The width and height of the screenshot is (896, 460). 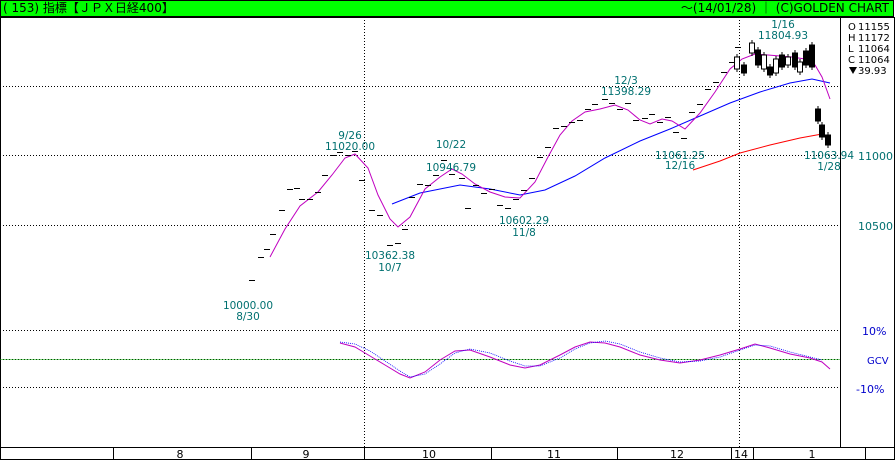 What do you see at coordinates (524, 233) in the screenshot?
I see `annotation-line2: 11/8` at bounding box center [524, 233].